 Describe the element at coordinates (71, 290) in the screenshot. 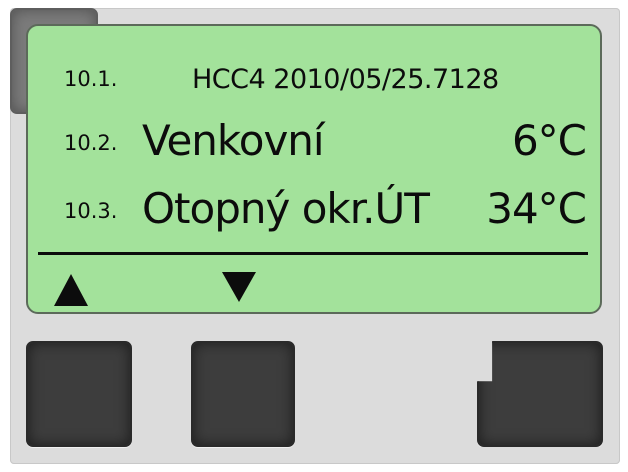

I see `arrow-up-icon` at that location.